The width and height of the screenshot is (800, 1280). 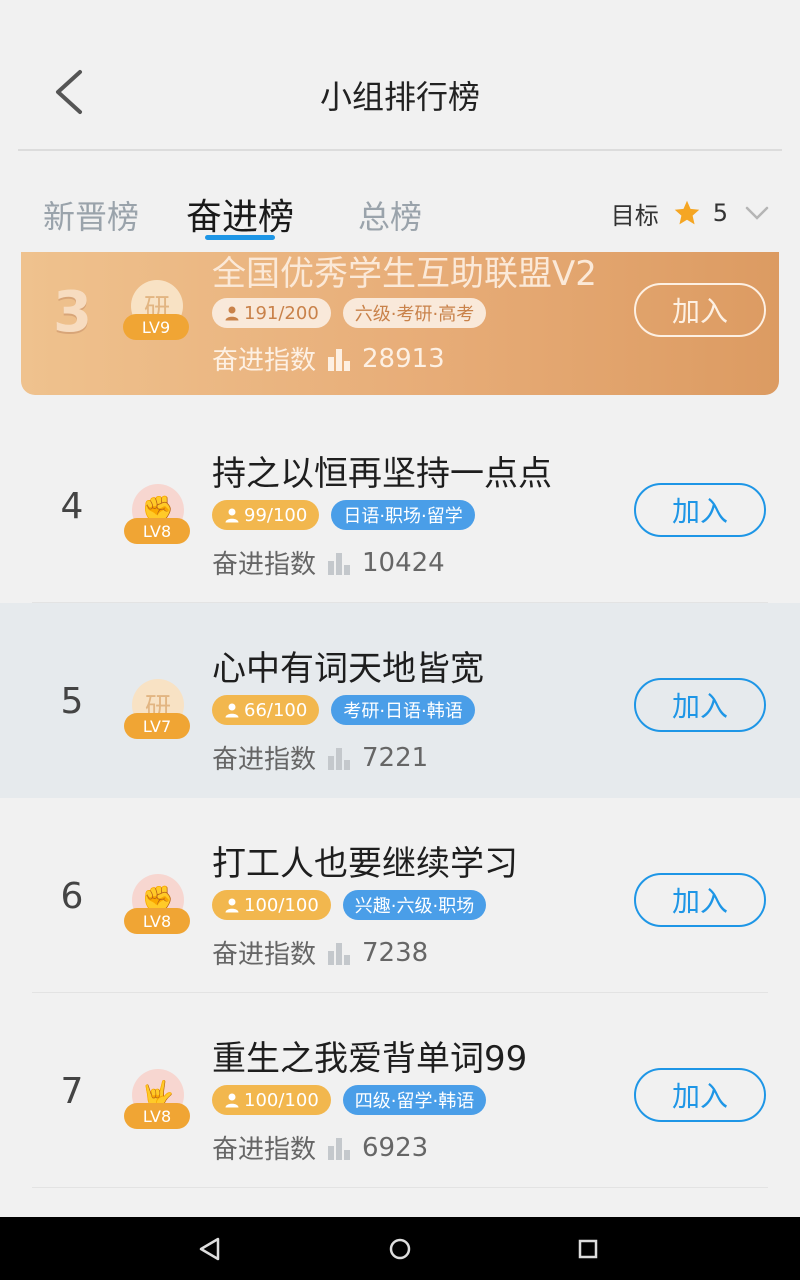 What do you see at coordinates (72, 701) in the screenshot?
I see `rank-number: 5` at bounding box center [72, 701].